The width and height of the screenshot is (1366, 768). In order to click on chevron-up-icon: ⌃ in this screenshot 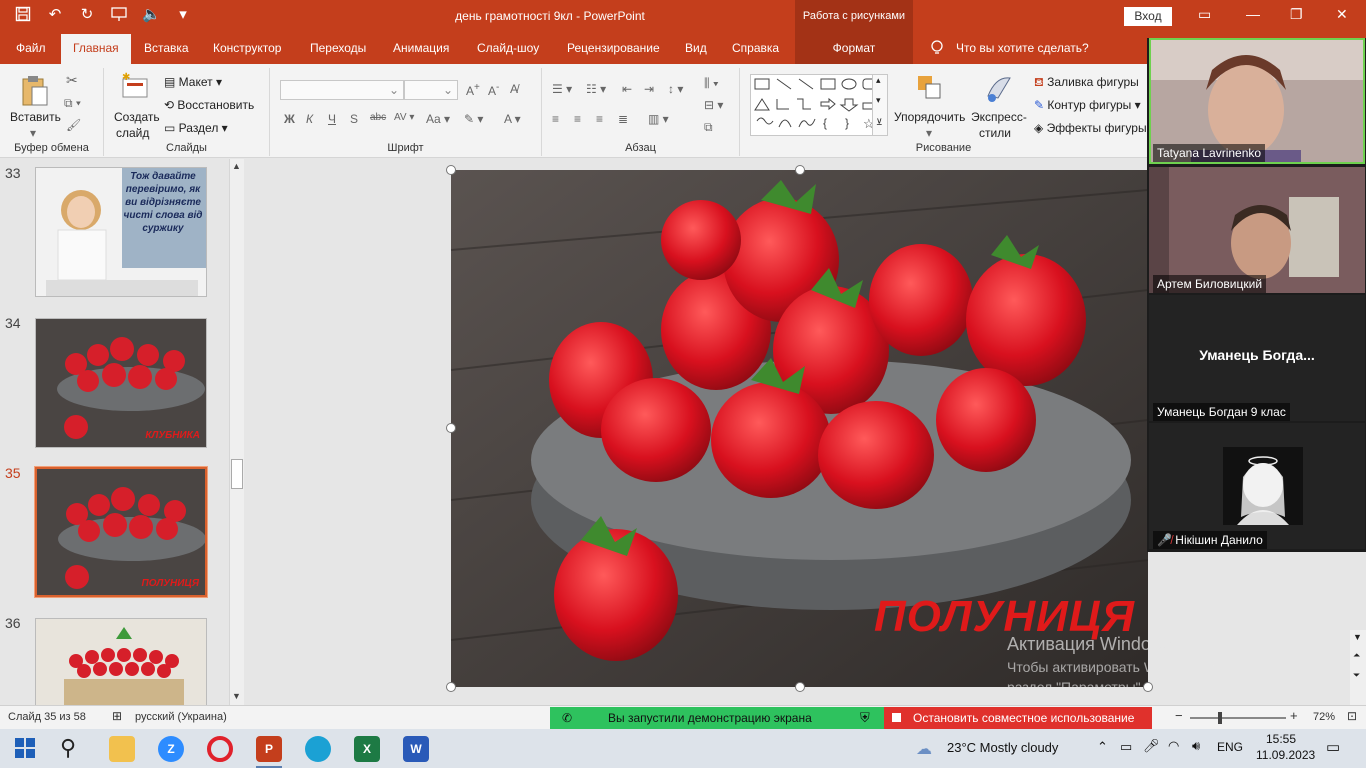, I will do `click(1102, 747)`.